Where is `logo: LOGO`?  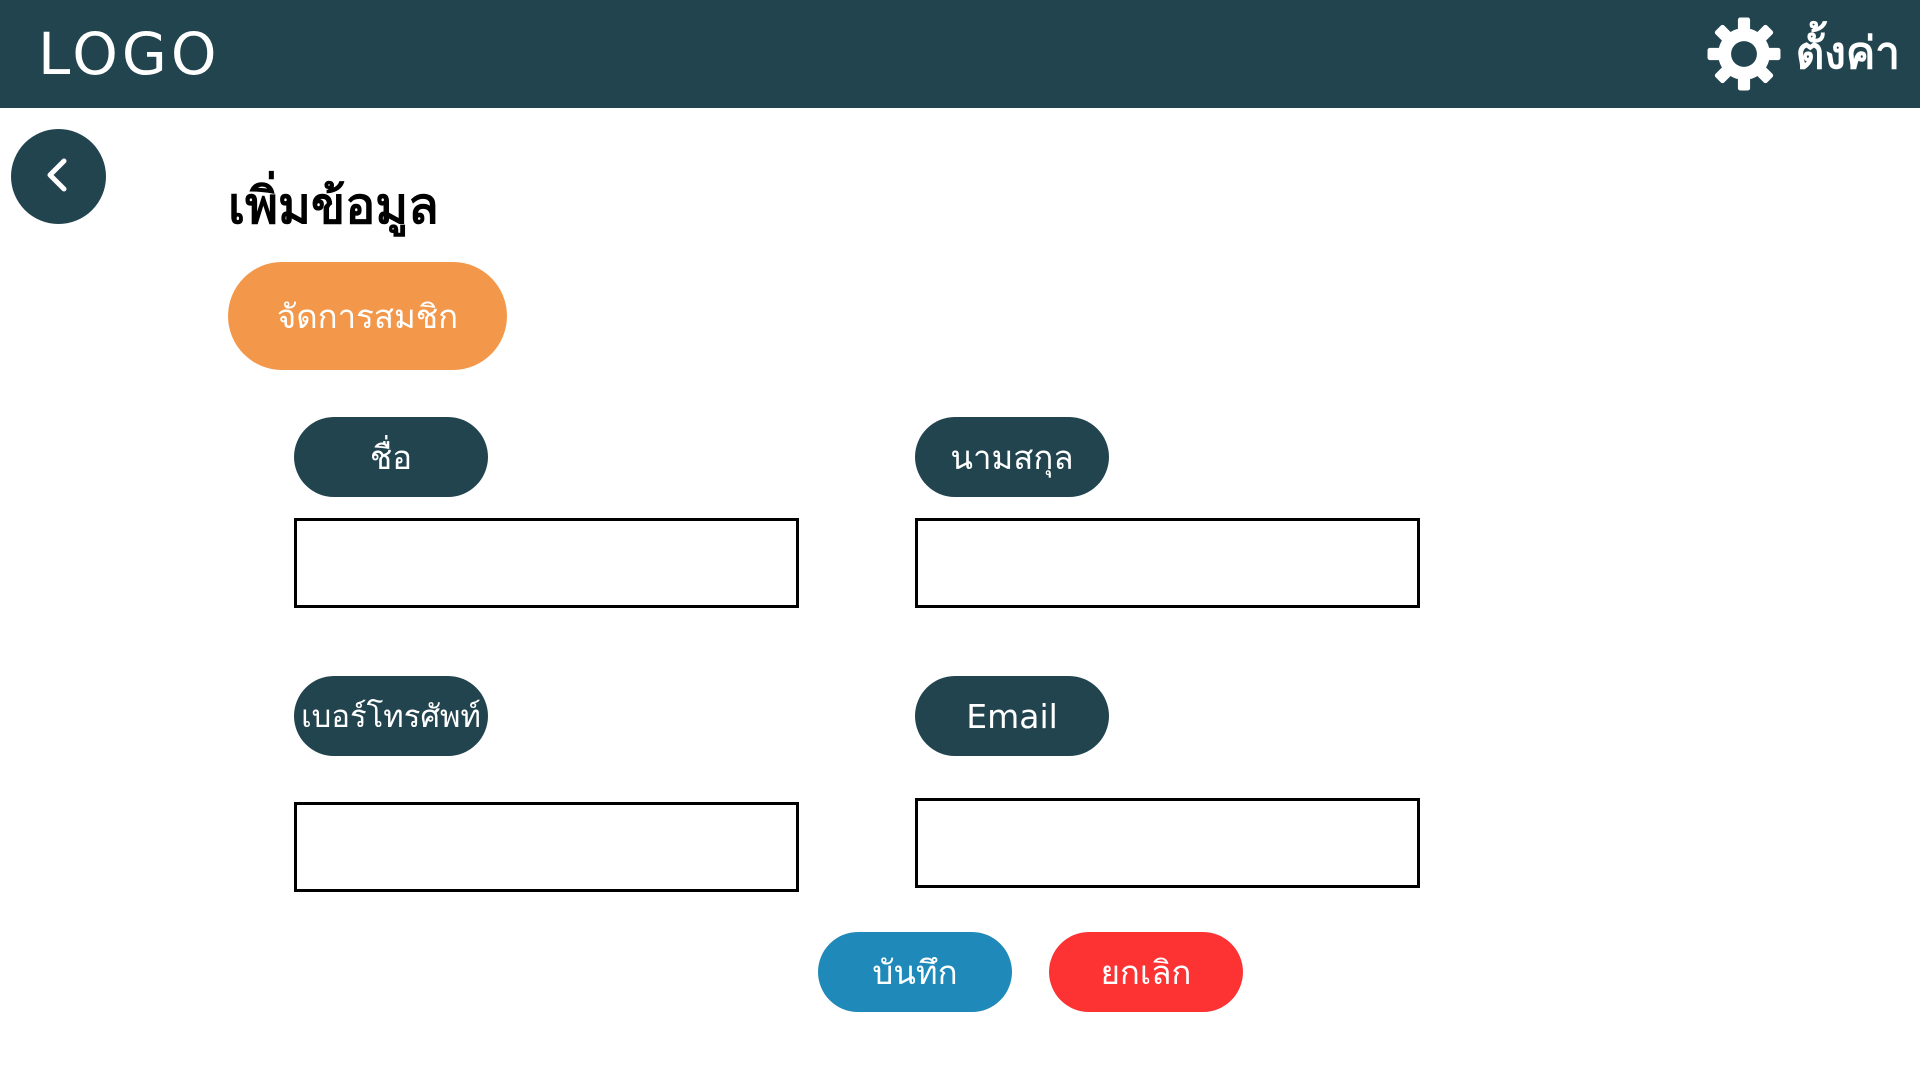
logo: LOGO is located at coordinates (129, 54).